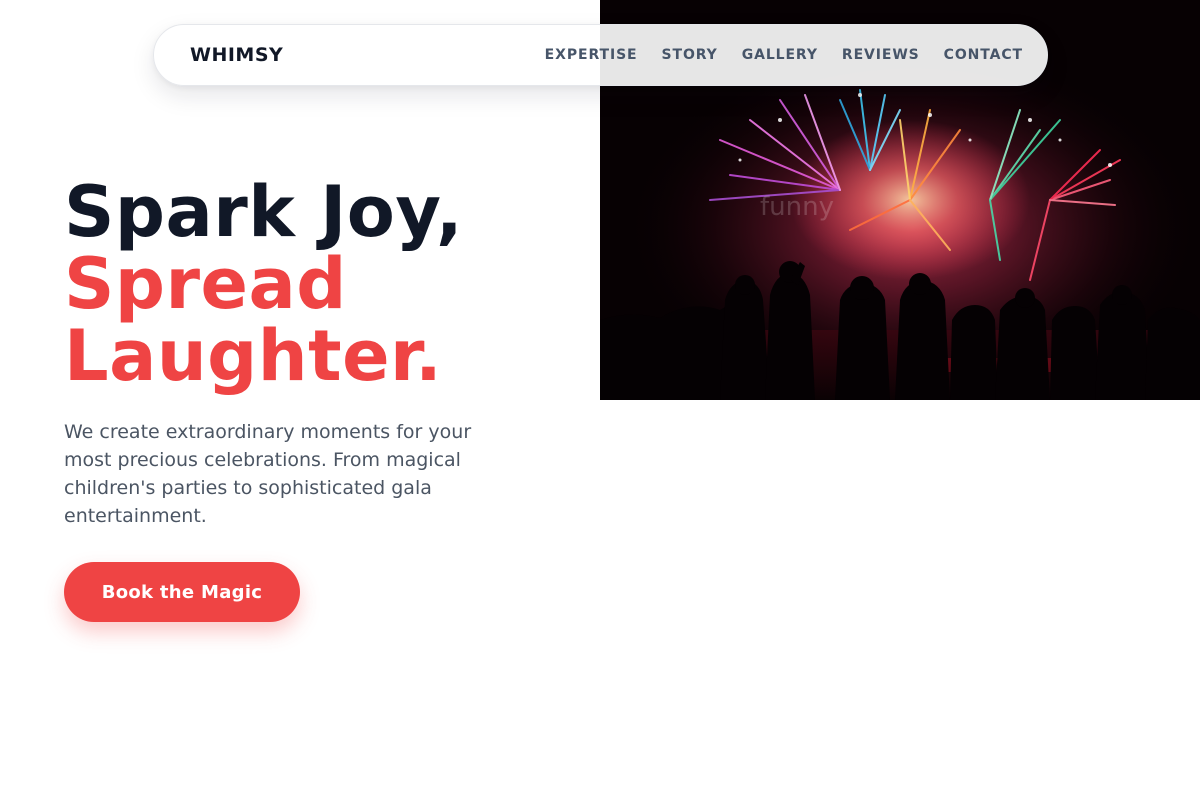 This screenshot has width=1200, height=800. Describe the element at coordinates (881, 55) in the screenshot. I see `nav-link-reviews: REVIEWS` at that location.